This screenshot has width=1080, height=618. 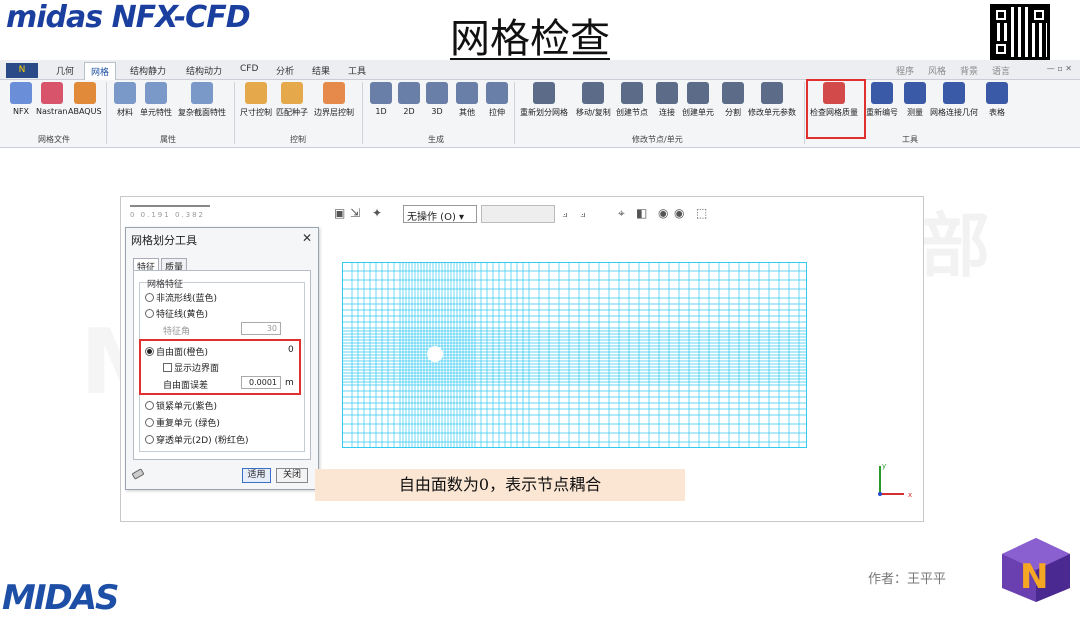 I want to click on menu-background: 背景, so click(x=969, y=70).